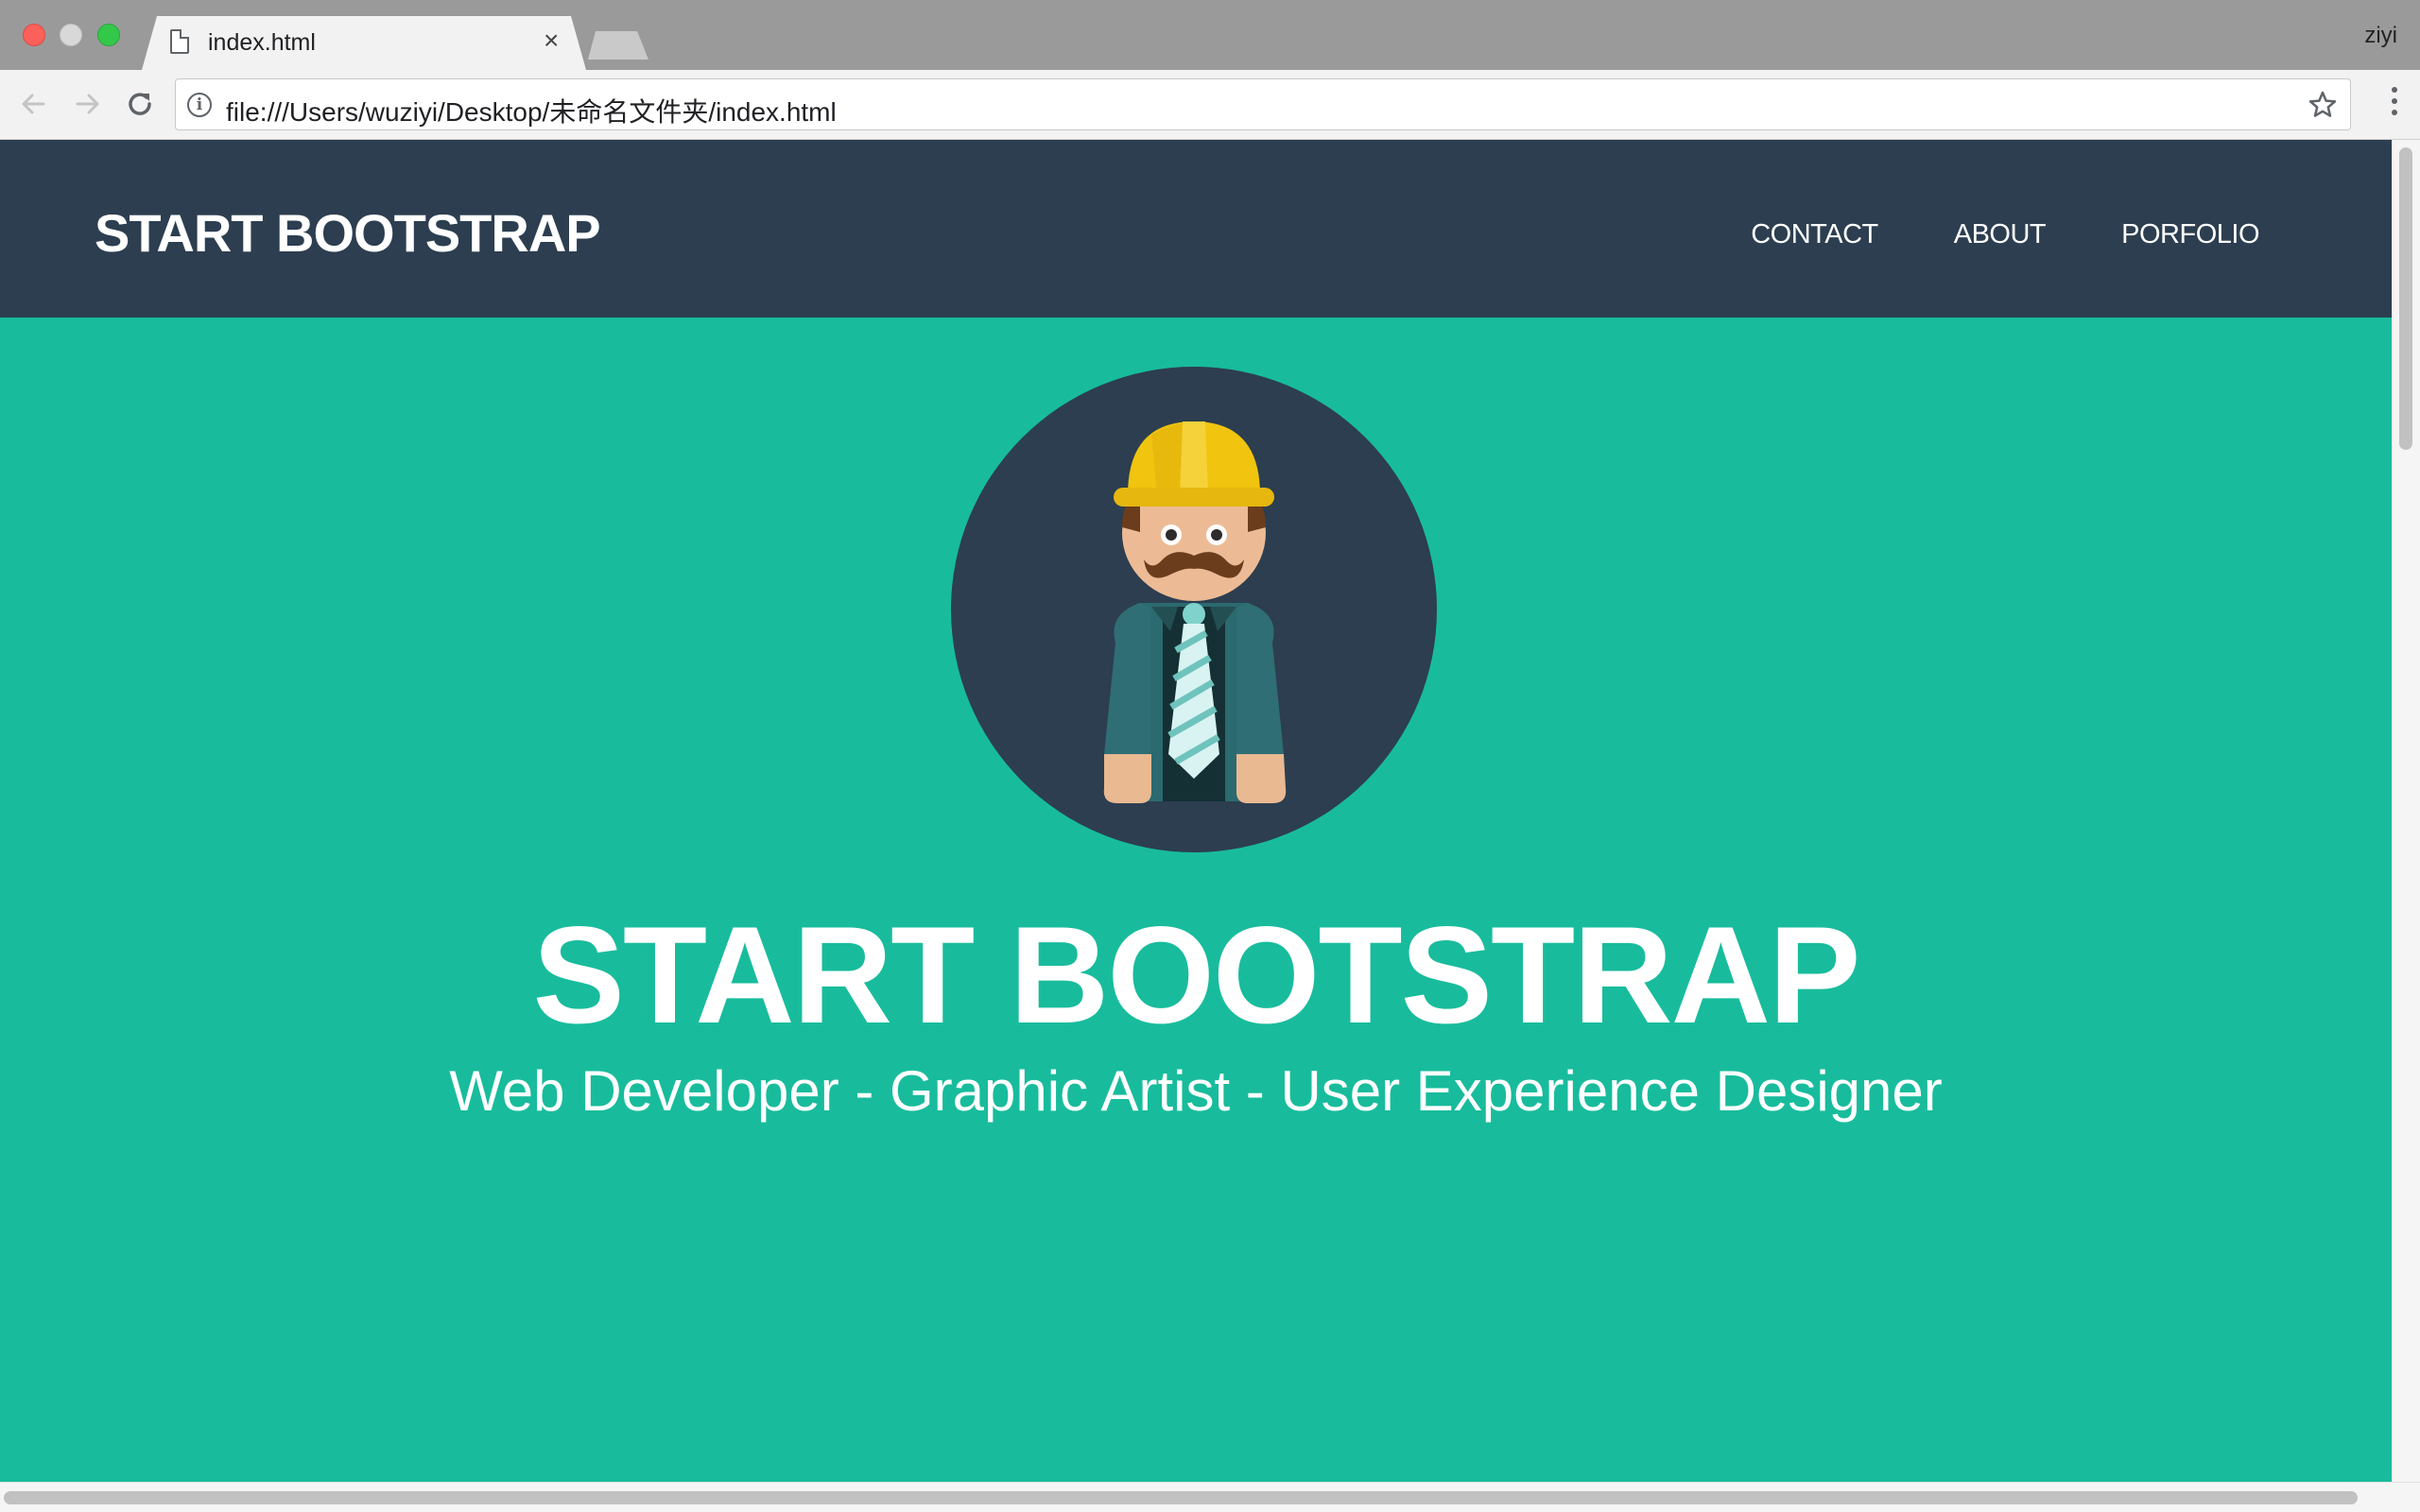 The width and height of the screenshot is (2420, 1512). What do you see at coordinates (179, 41) in the screenshot?
I see `document-icon` at bounding box center [179, 41].